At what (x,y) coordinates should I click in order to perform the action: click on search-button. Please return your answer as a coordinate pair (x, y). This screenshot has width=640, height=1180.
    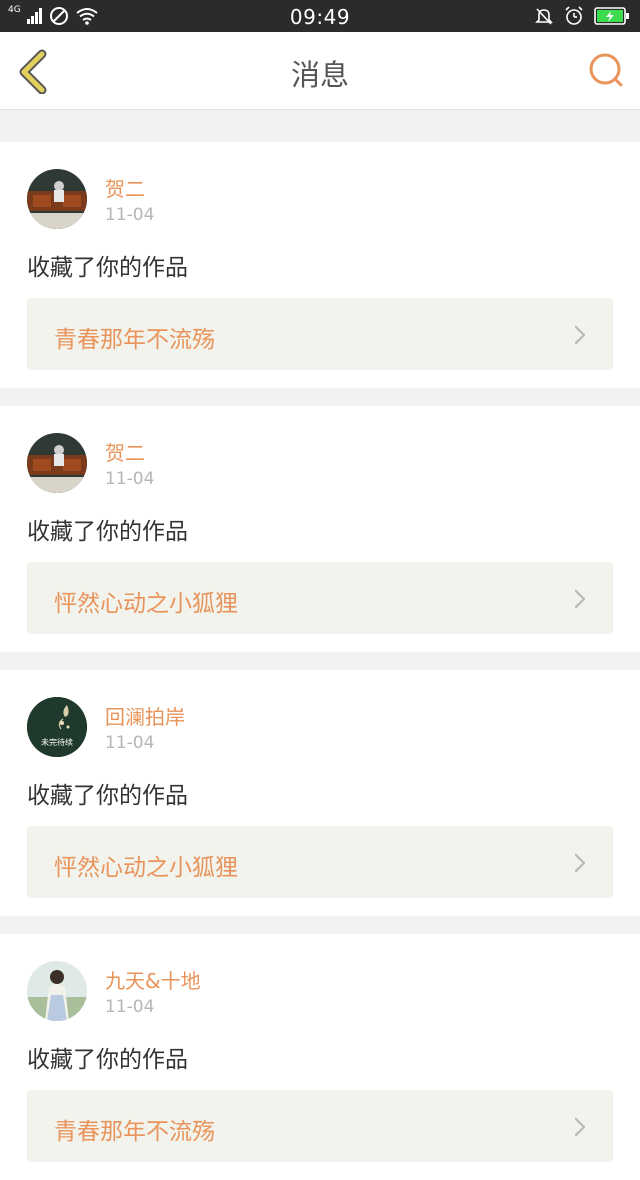
    Looking at the image, I should click on (606, 70).